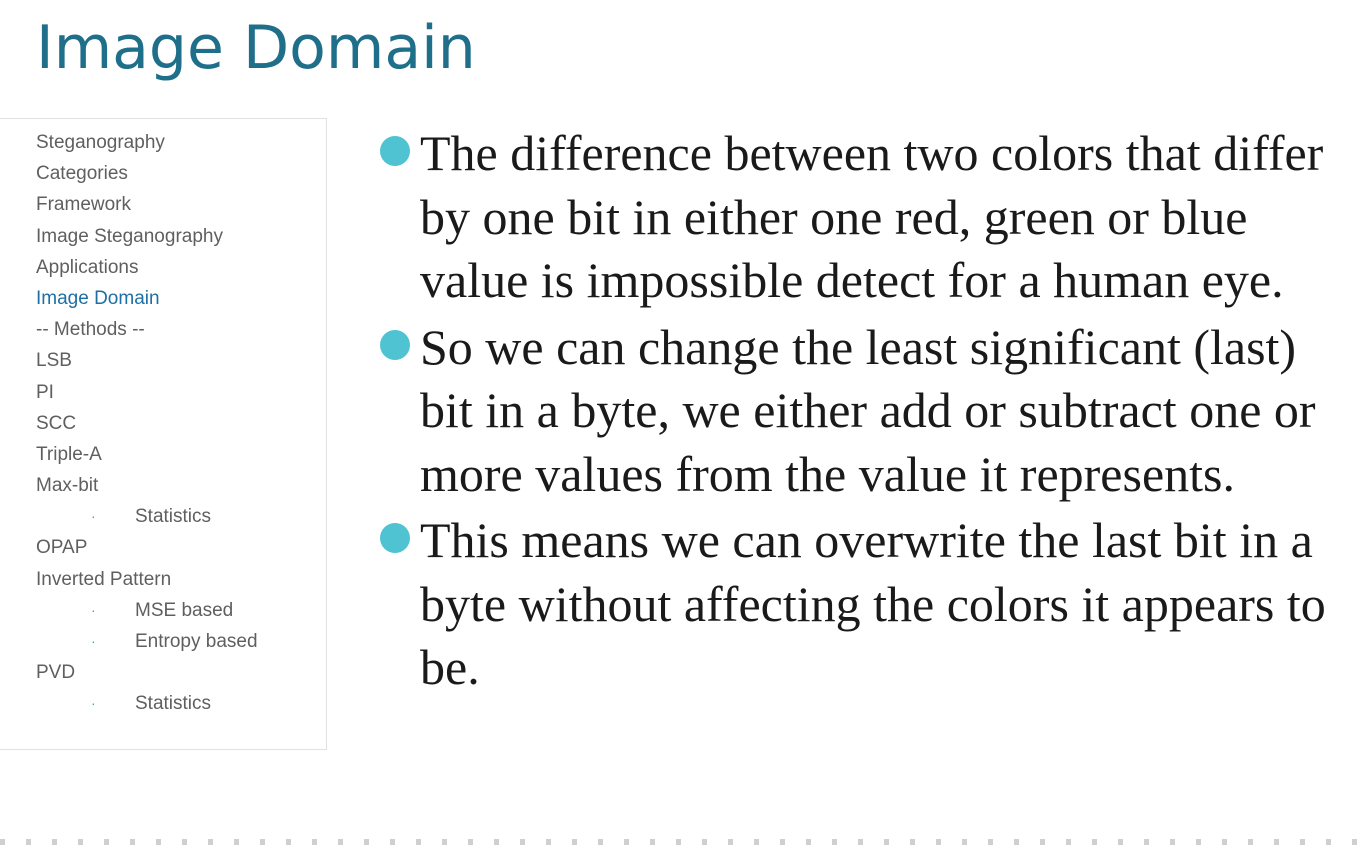  What do you see at coordinates (56, 673) in the screenshot?
I see `outline-item-label: PVD` at bounding box center [56, 673].